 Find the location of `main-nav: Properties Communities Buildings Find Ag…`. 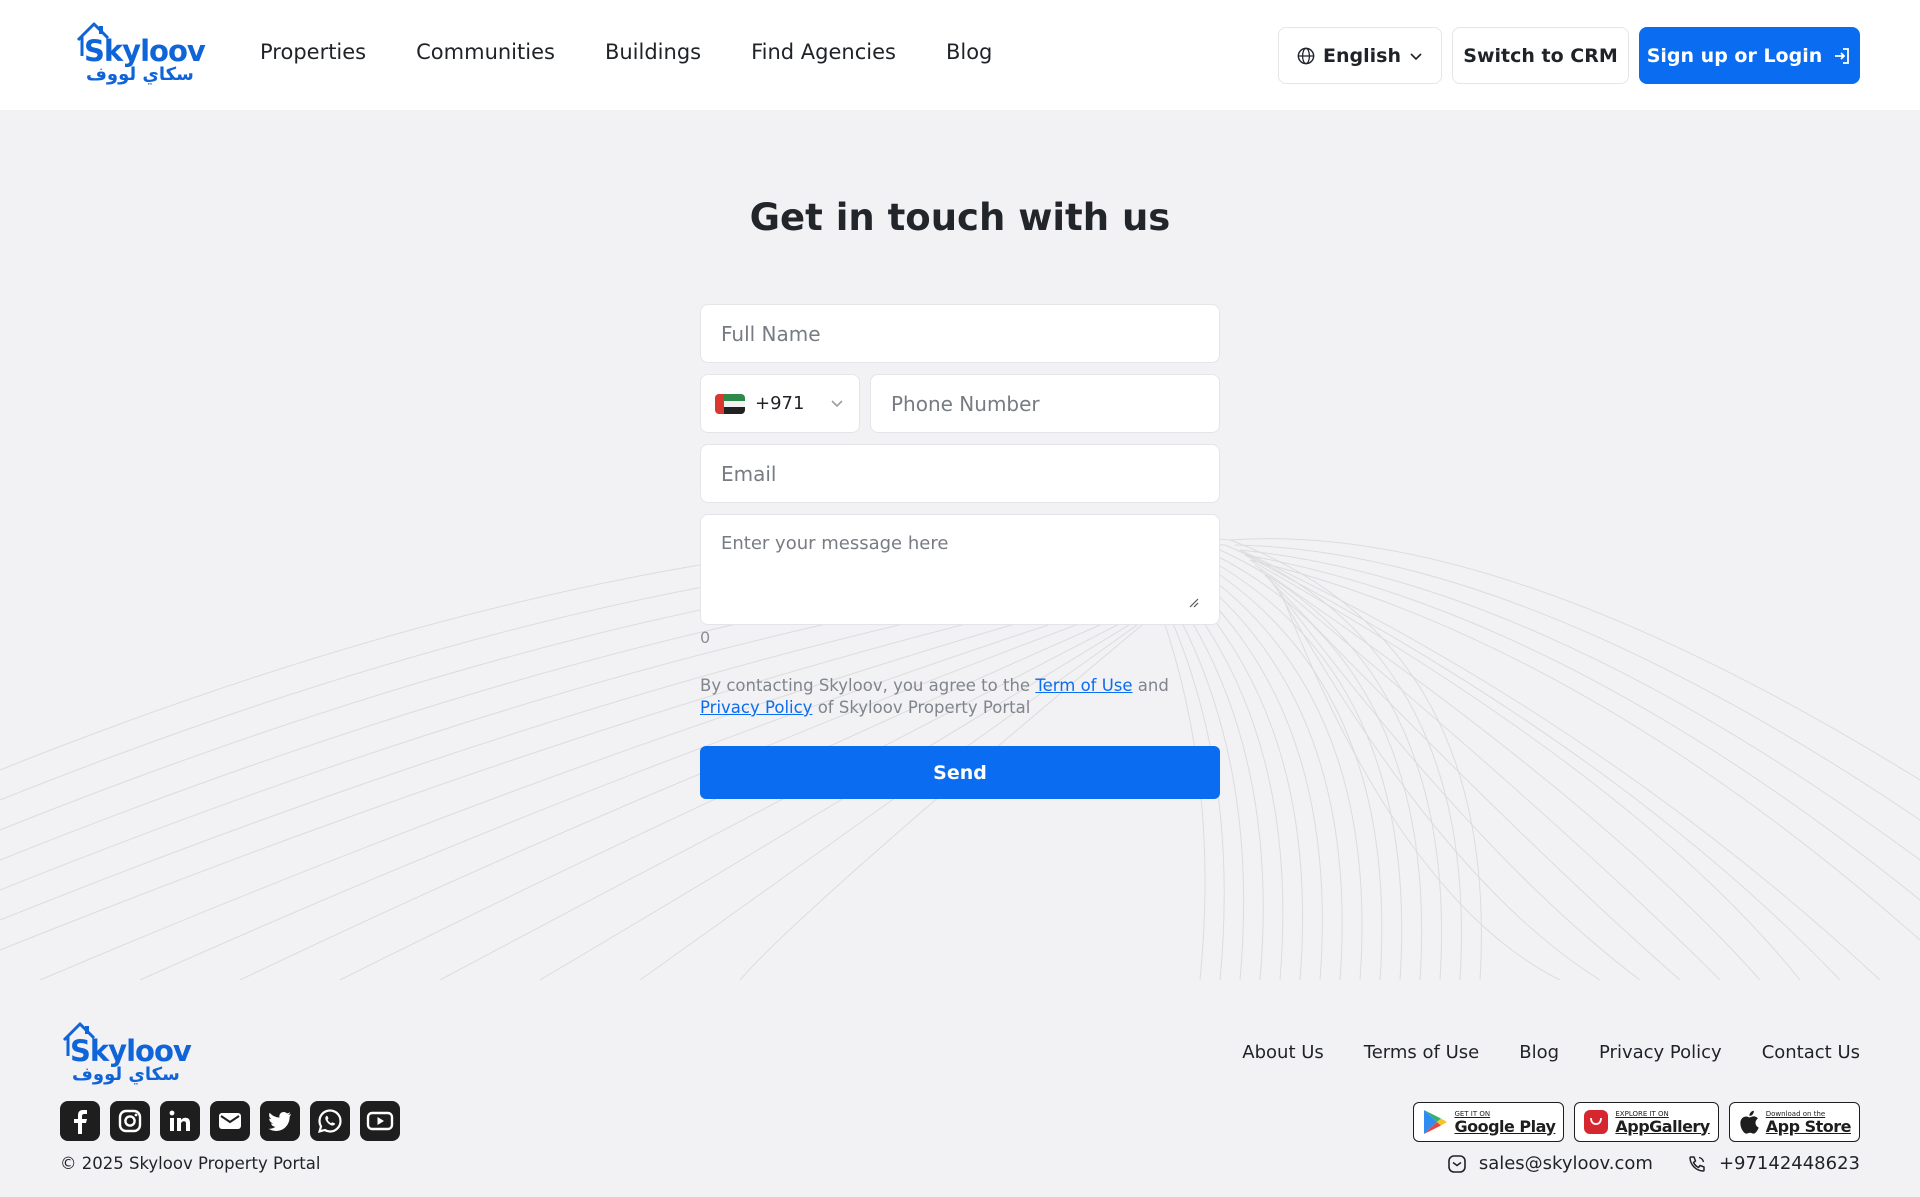

main-nav: Properties Communities Buildings Find Ag… is located at coordinates (651, 52).